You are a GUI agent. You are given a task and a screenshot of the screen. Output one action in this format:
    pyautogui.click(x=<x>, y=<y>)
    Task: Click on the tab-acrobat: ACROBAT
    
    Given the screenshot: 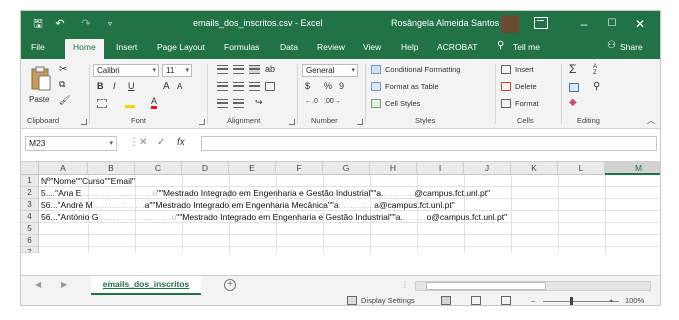 What is the action you would take?
    pyautogui.click(x=457, y=47)
    